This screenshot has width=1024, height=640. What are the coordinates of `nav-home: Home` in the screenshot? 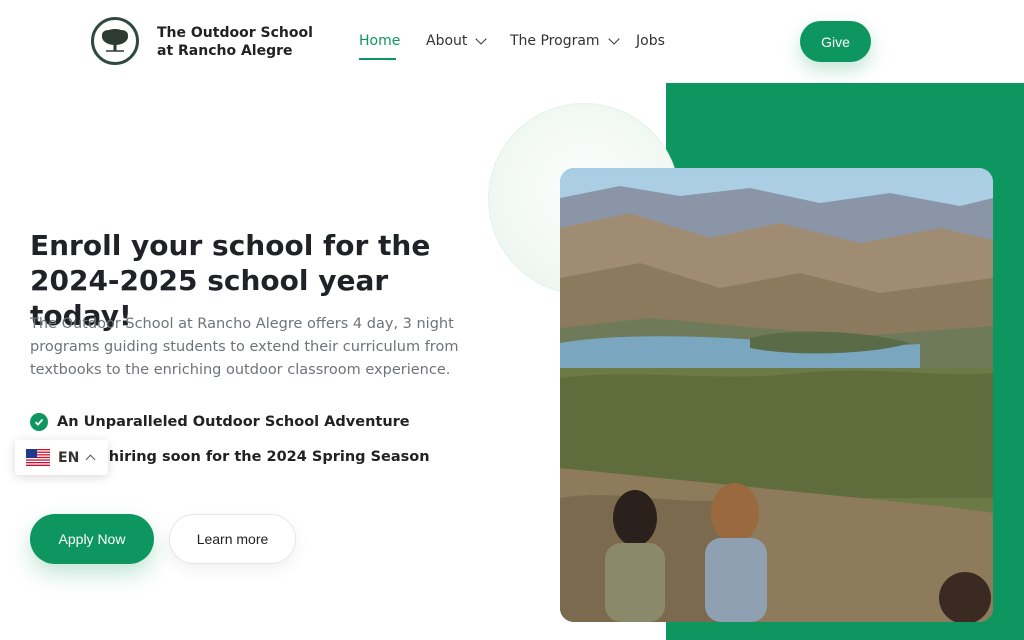 It's located at (379, 41).